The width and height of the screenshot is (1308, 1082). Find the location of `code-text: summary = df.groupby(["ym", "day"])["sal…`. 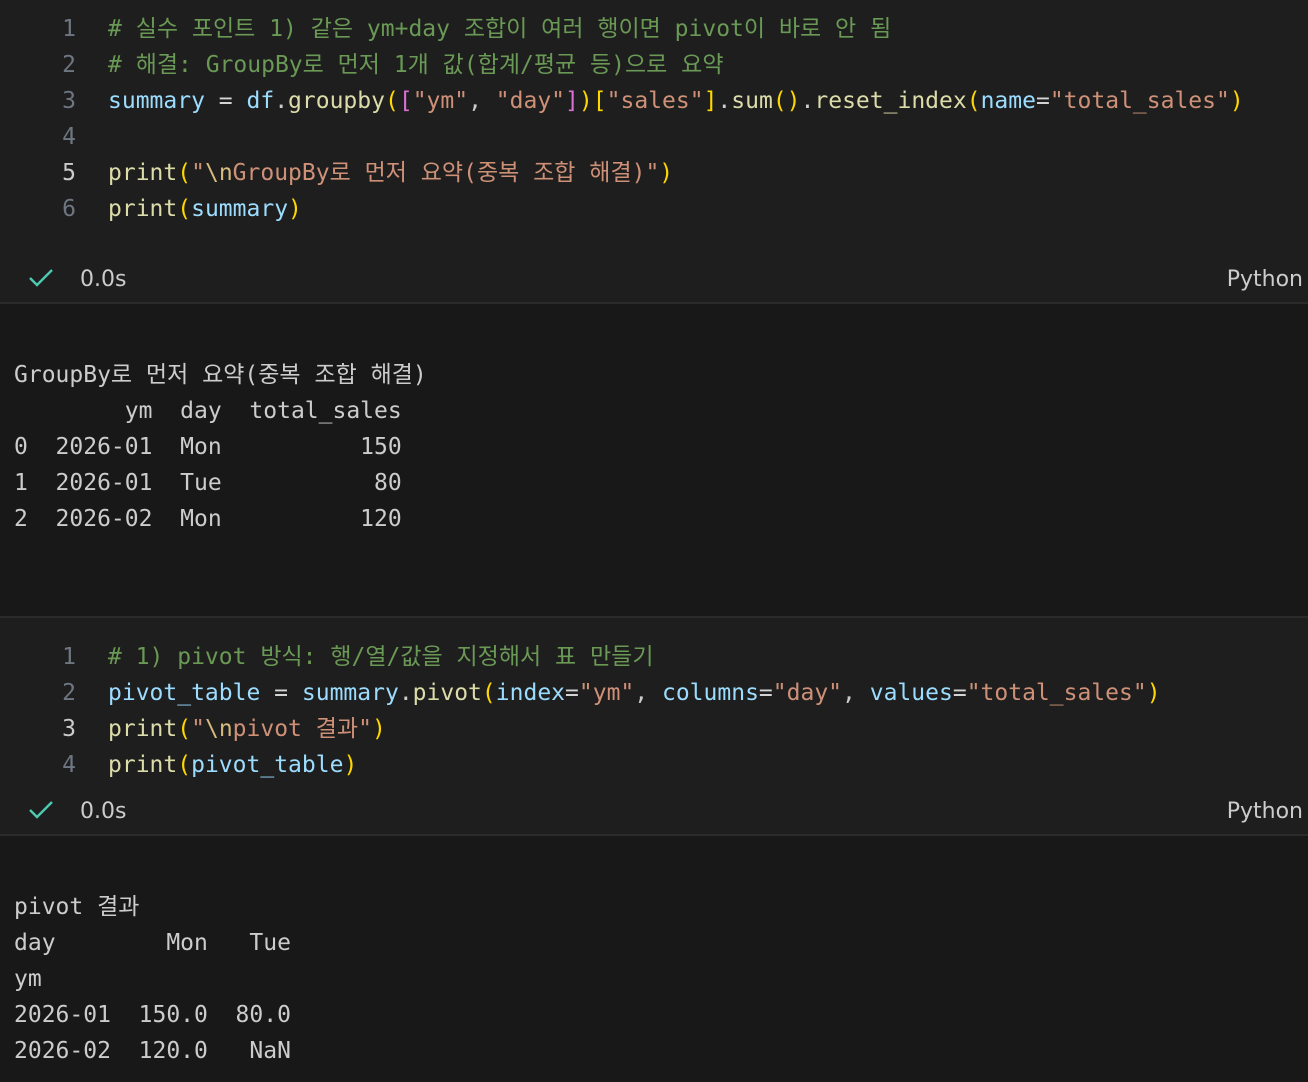

code-text: summary = df.groupby(["ym", "day"])["sal… is located at coordinates (676, 101).